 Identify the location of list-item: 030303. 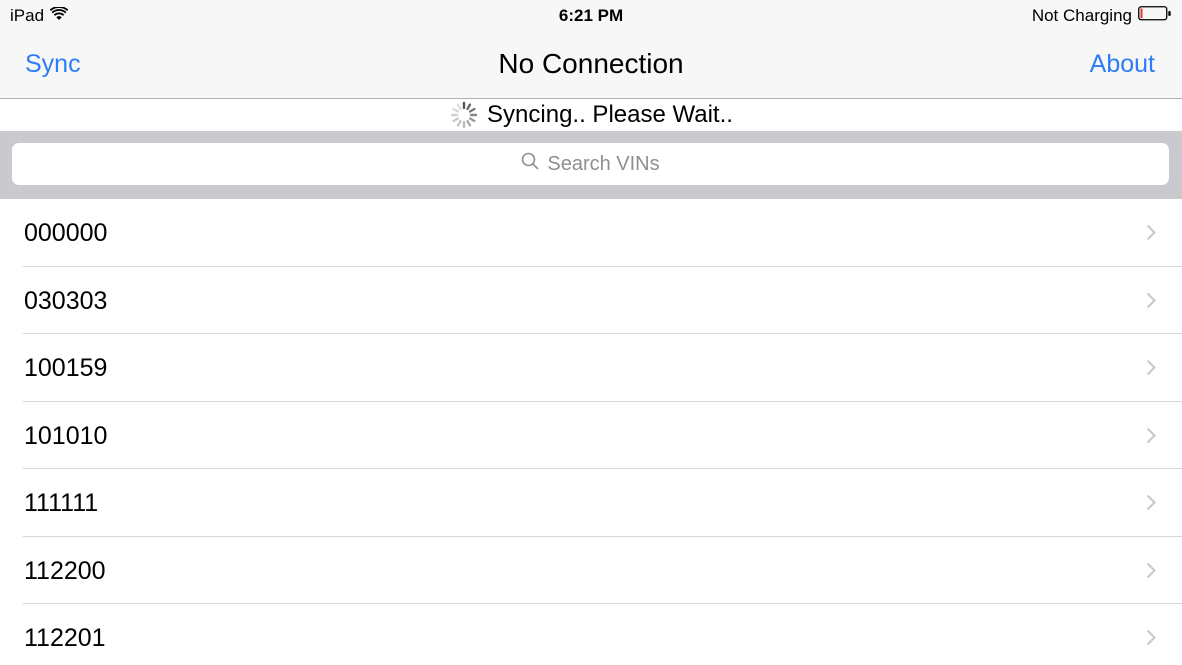
(591, 301).